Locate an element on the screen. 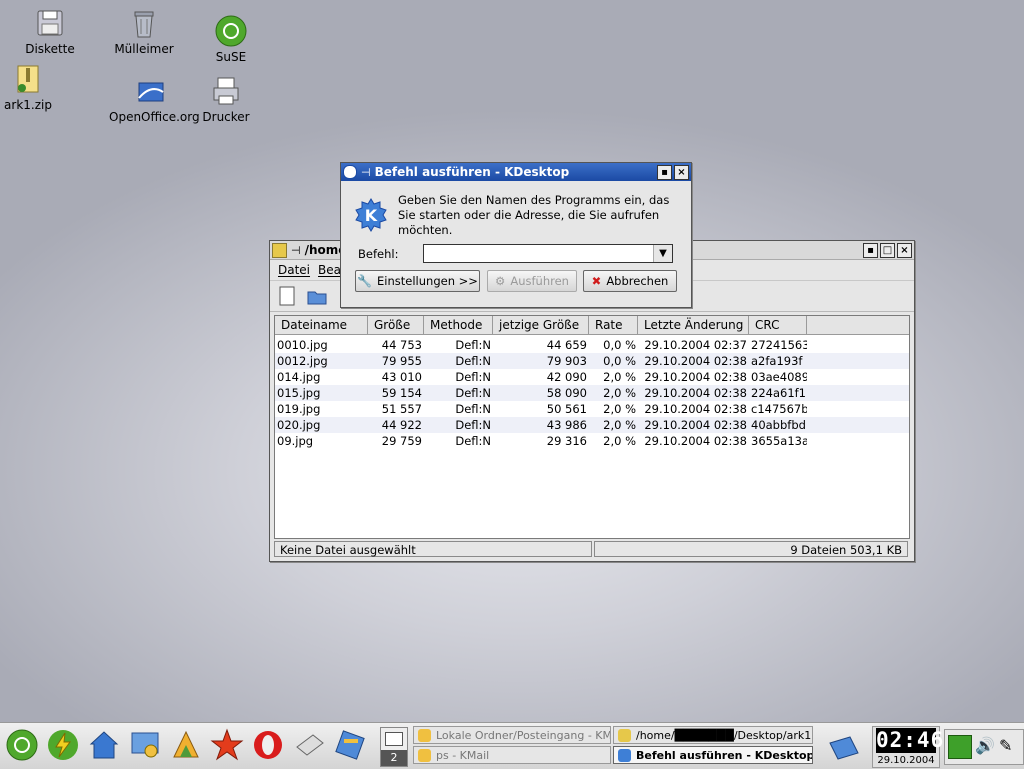  command-input: ▼ is located at coordinates (548, 253).